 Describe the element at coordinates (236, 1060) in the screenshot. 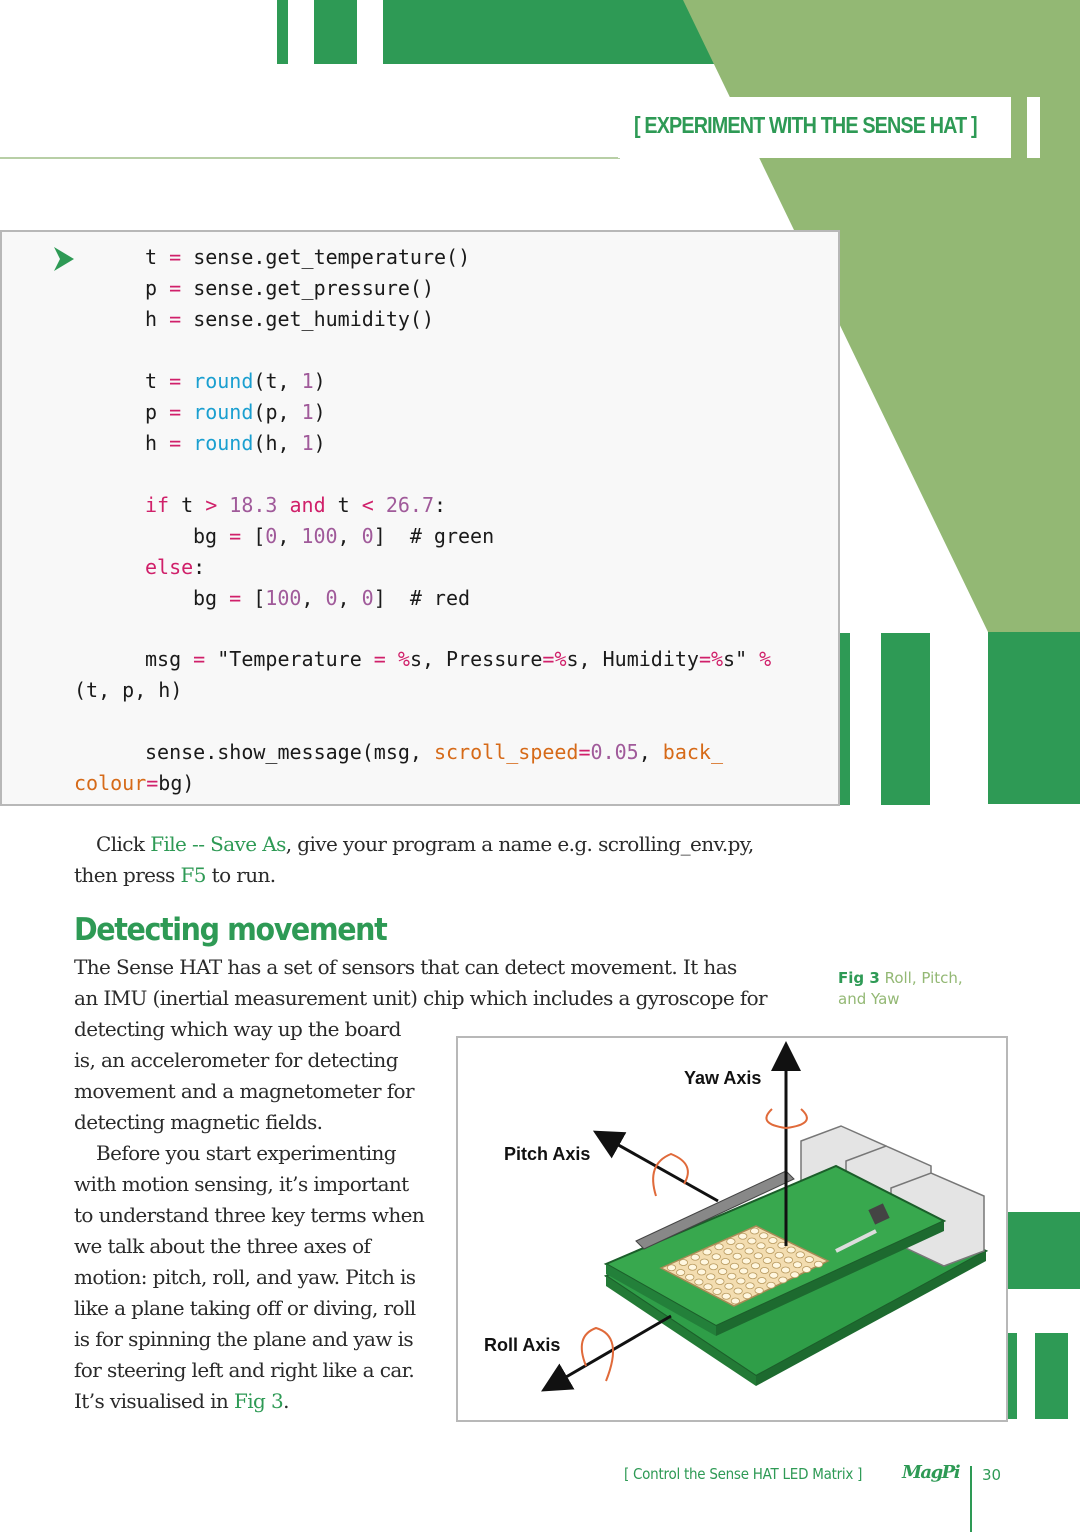

I see `text-line: is, an accelerometer for detecting` at that location.